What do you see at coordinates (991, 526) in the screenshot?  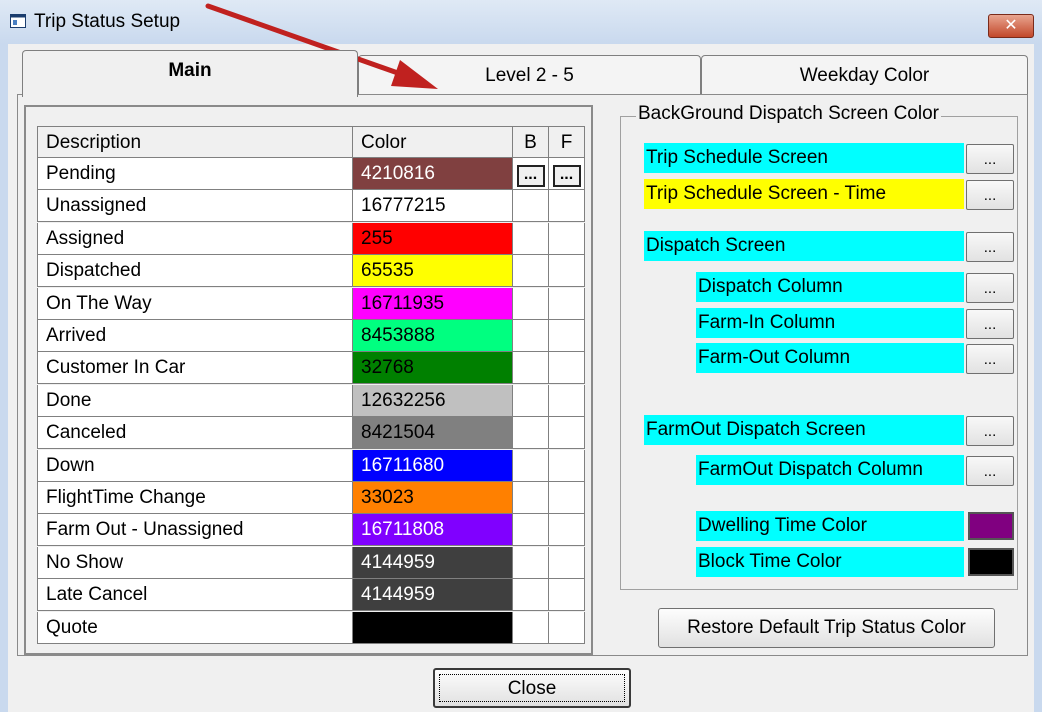 I see `dwelling-time-color-swatch` at bounding box center [991, 526].